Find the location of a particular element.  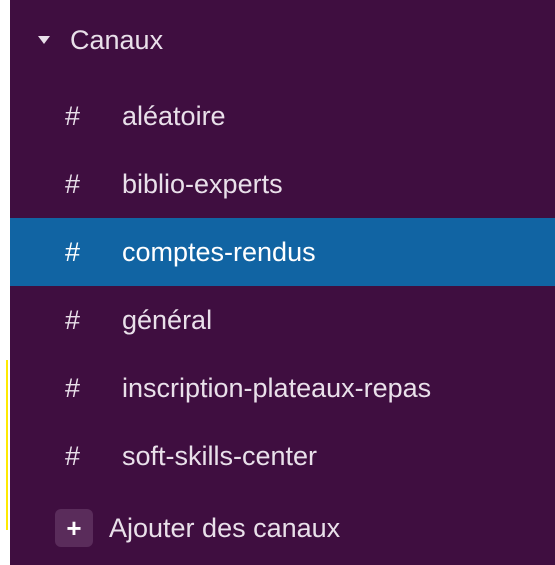

caret-down-icon is located at coordinates (44, 40).